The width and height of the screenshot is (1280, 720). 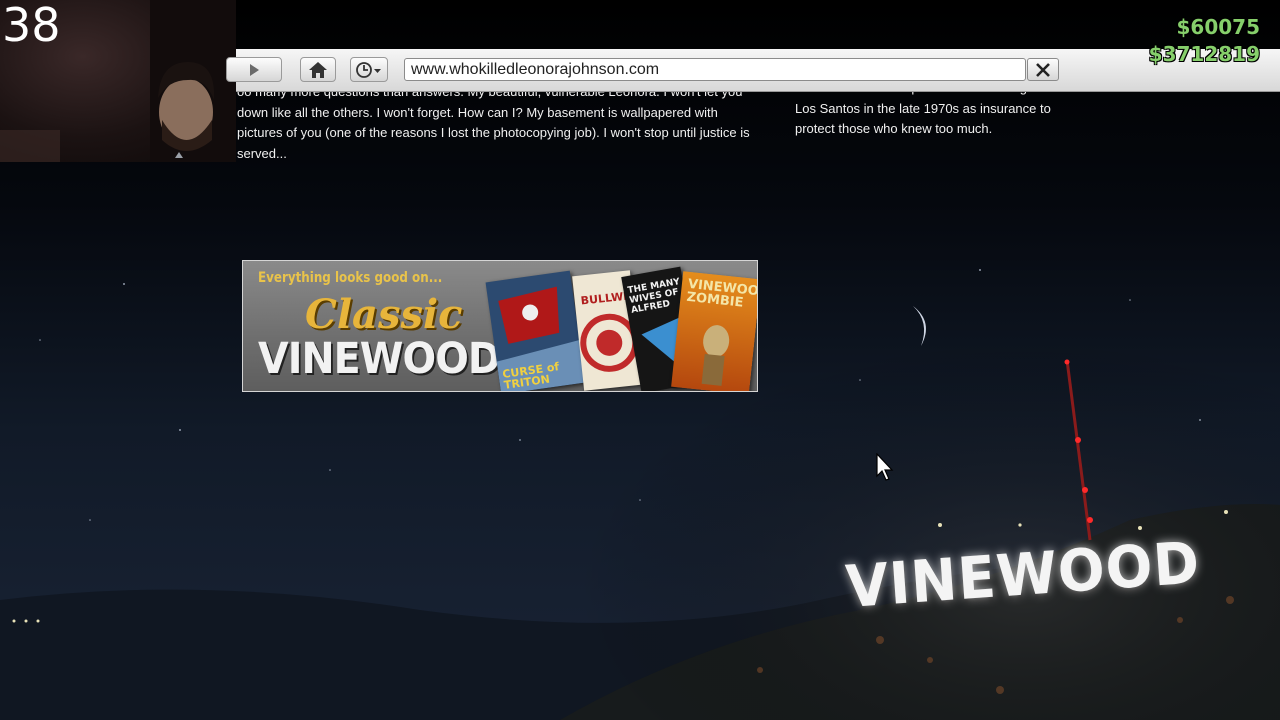 I want to click on clock-dropdown-icon, so click(x=368, y=69).